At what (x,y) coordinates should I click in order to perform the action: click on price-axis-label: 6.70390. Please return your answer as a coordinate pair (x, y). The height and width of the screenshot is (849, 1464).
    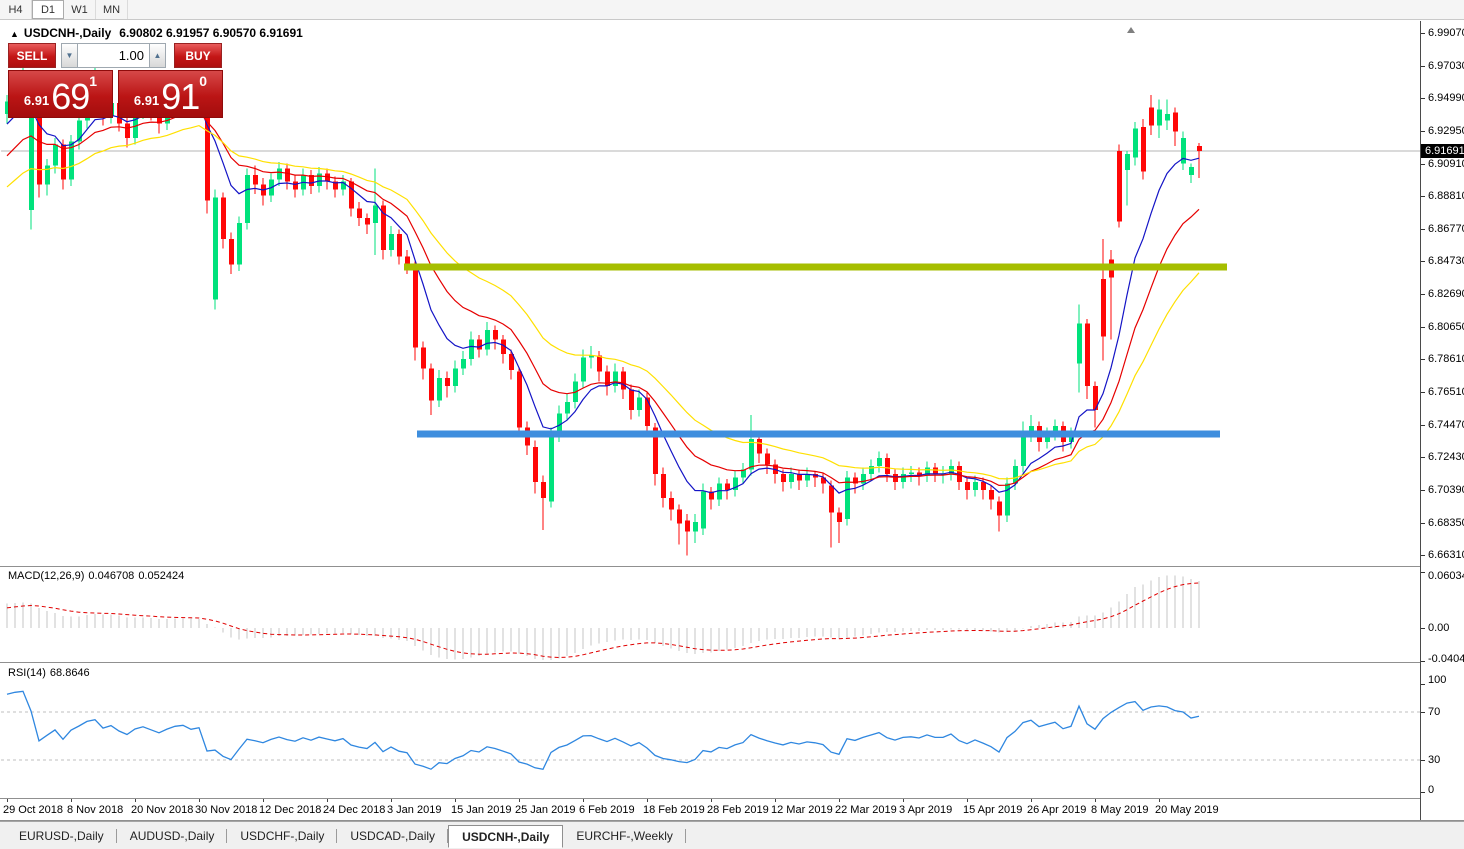
    Looking at the image, I should click on (1446, 489).